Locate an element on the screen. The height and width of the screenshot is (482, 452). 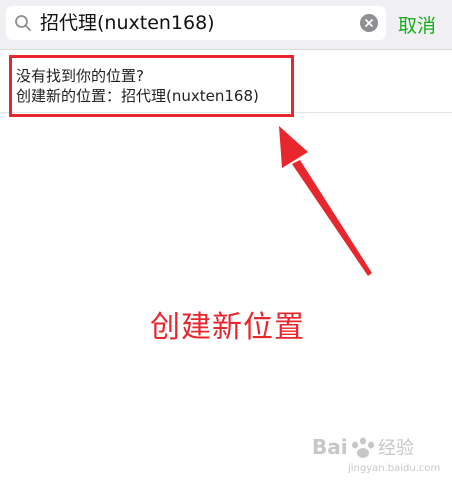
search-box is located at coordinates (196, 23).